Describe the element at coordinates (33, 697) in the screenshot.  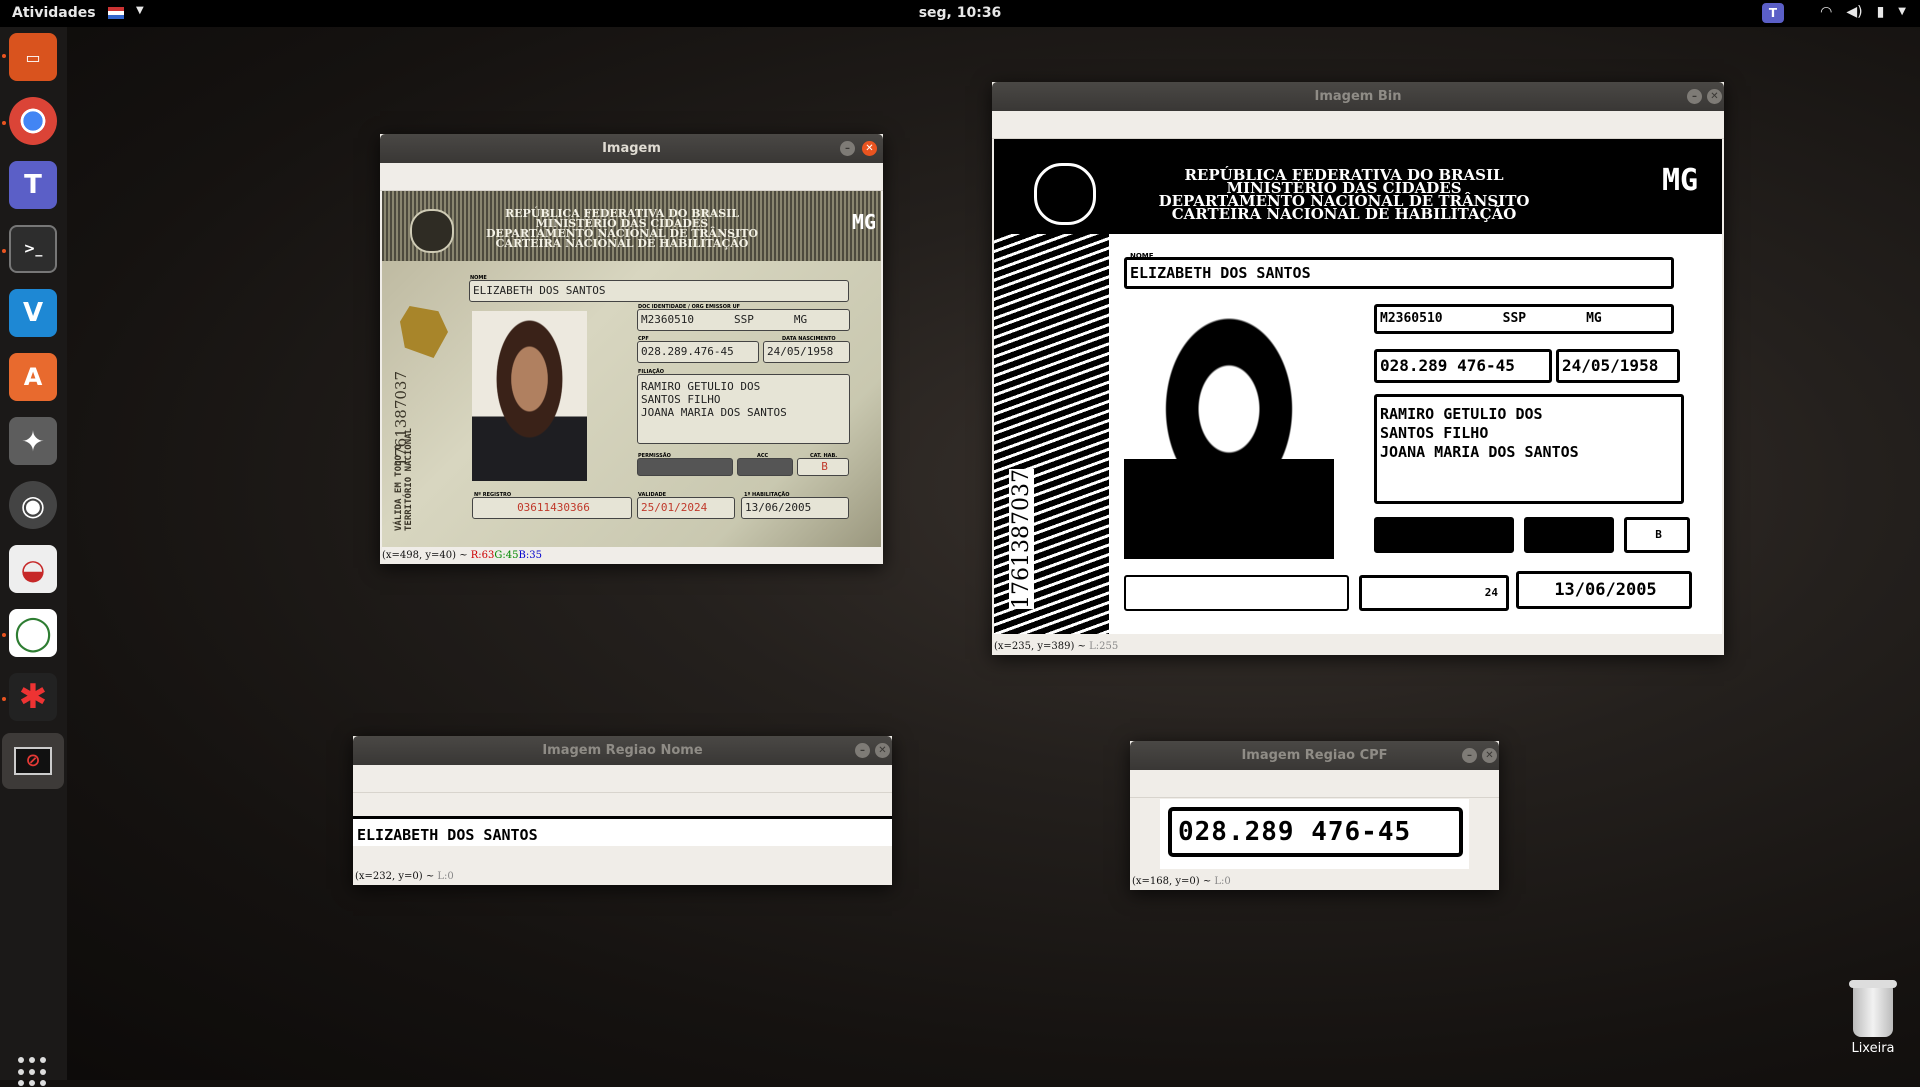
I see `network-icon: ✱` at that location.